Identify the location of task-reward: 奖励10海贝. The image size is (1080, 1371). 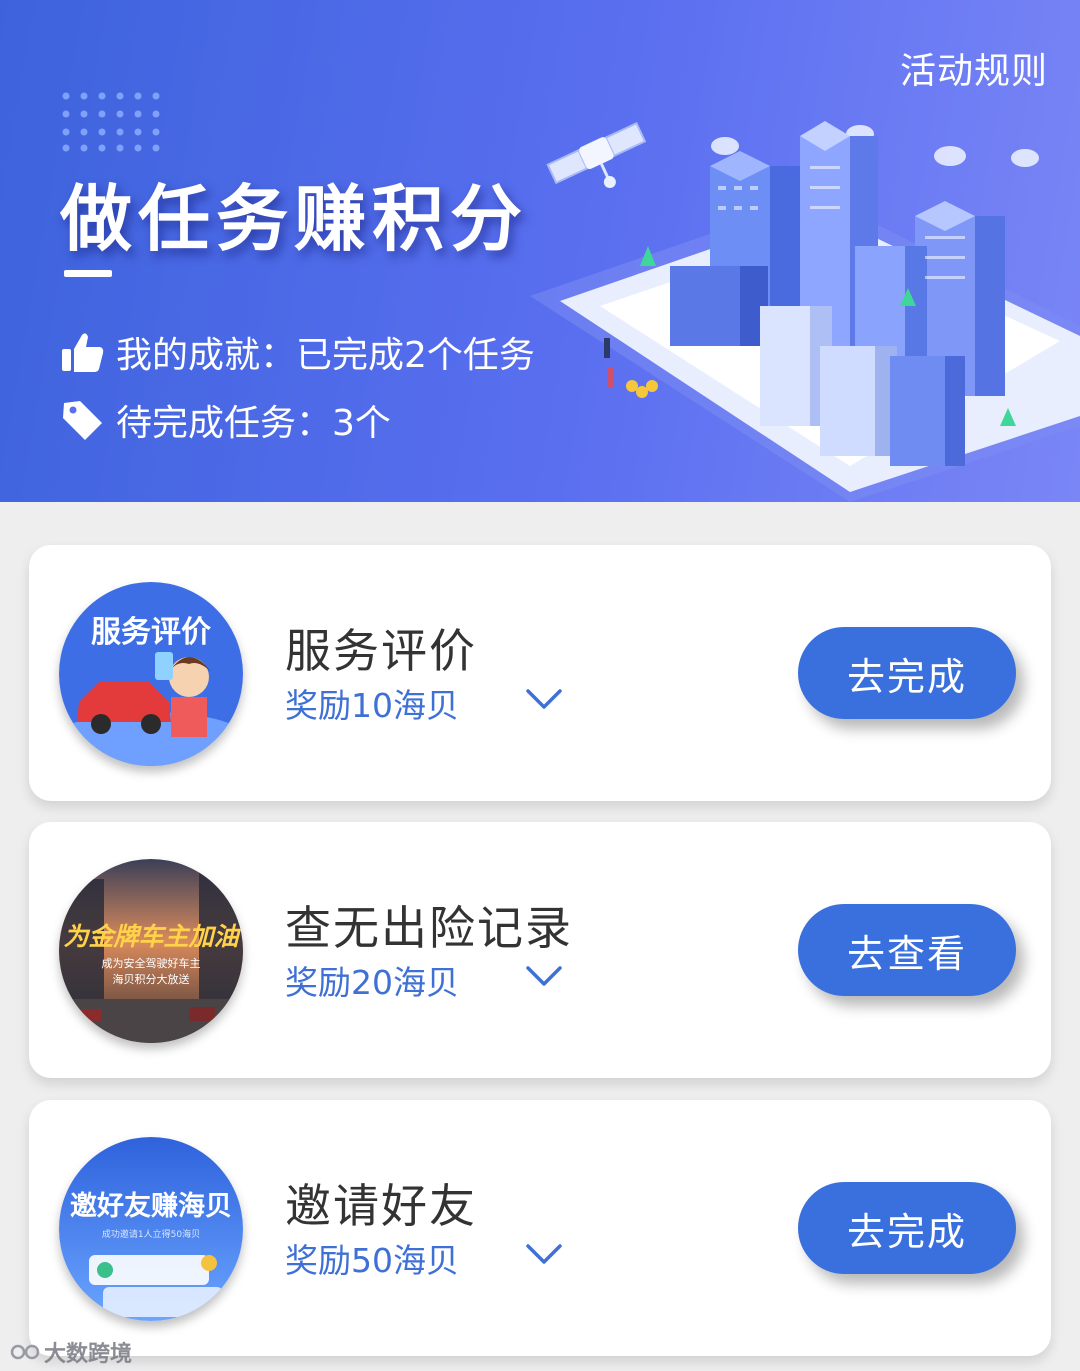
(372, 705).